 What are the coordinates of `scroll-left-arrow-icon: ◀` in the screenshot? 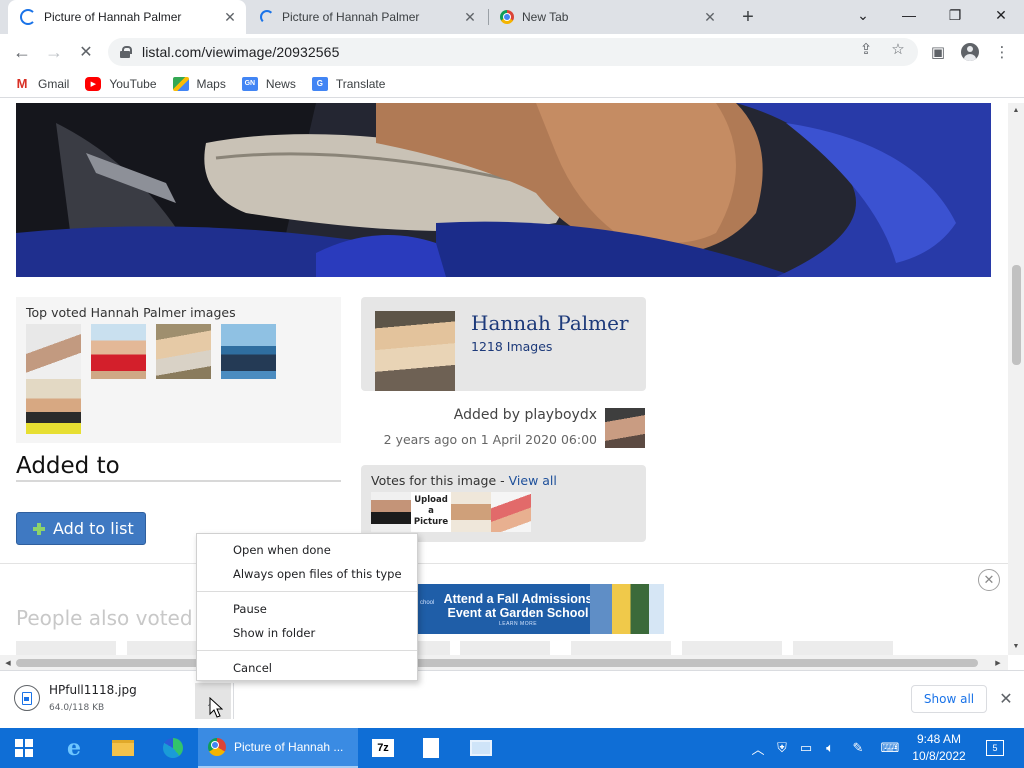 It's located at (8, 663).